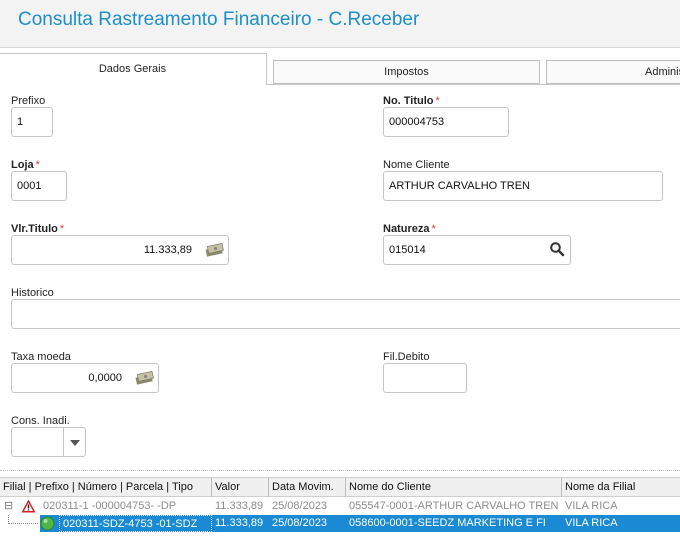 This screenshot has width=680, height=538. Describe the element at coordinates (613, 72) in the screenshot. I see `tab-administrativo: Adminis` at that location.